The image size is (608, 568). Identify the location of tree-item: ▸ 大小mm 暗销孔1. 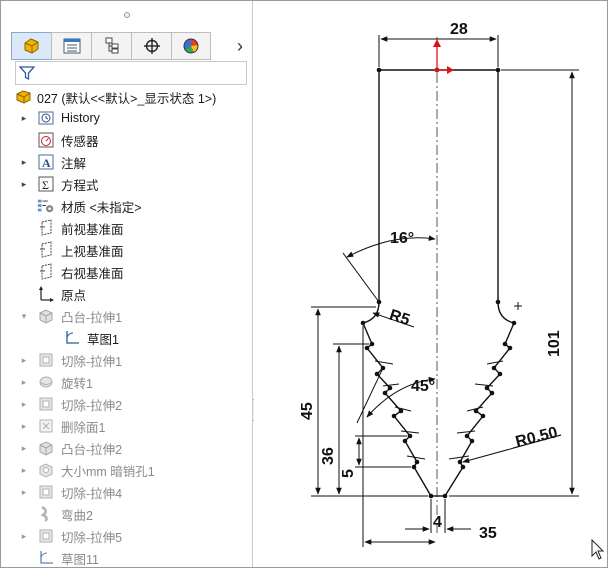
(126, 470).